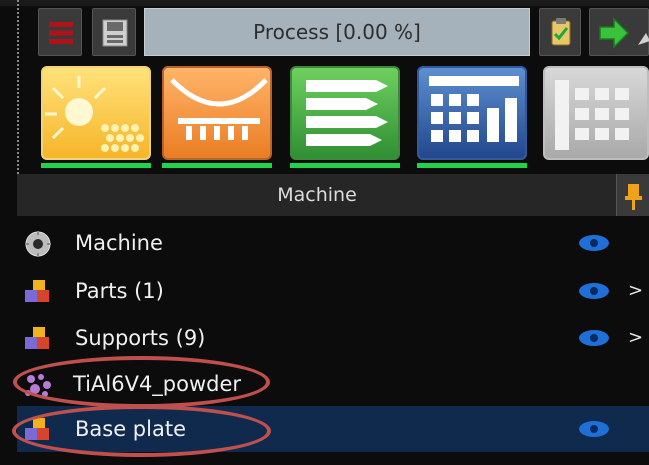  I want to click on ribbon-slice-view-indicator, so click(472, 165).